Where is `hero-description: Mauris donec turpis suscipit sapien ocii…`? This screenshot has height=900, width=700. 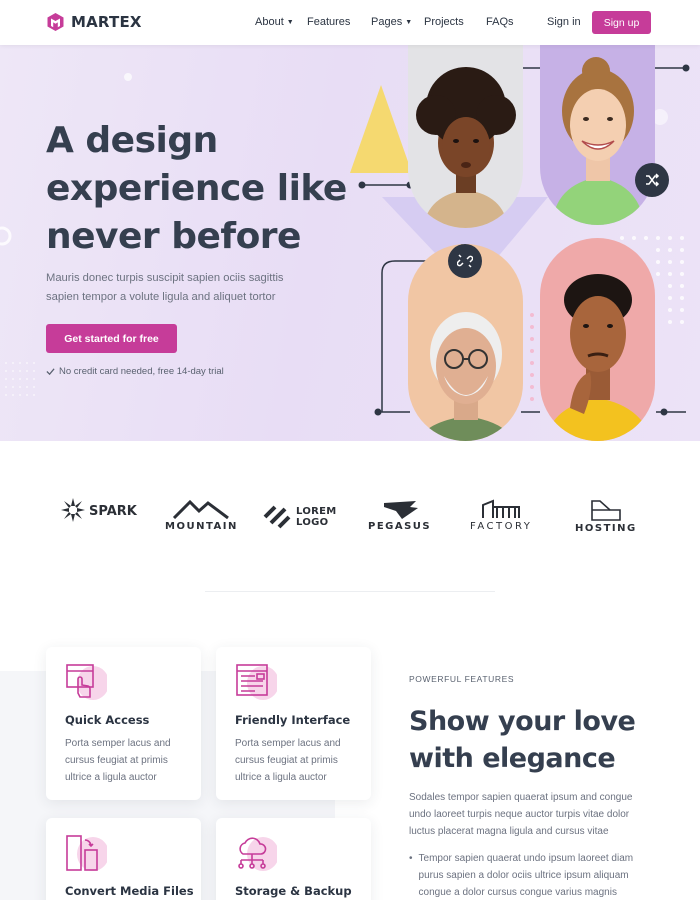 hero-description: Mauris donec turpis suscipit sapien ocii… is located at coordinates (165, 287).